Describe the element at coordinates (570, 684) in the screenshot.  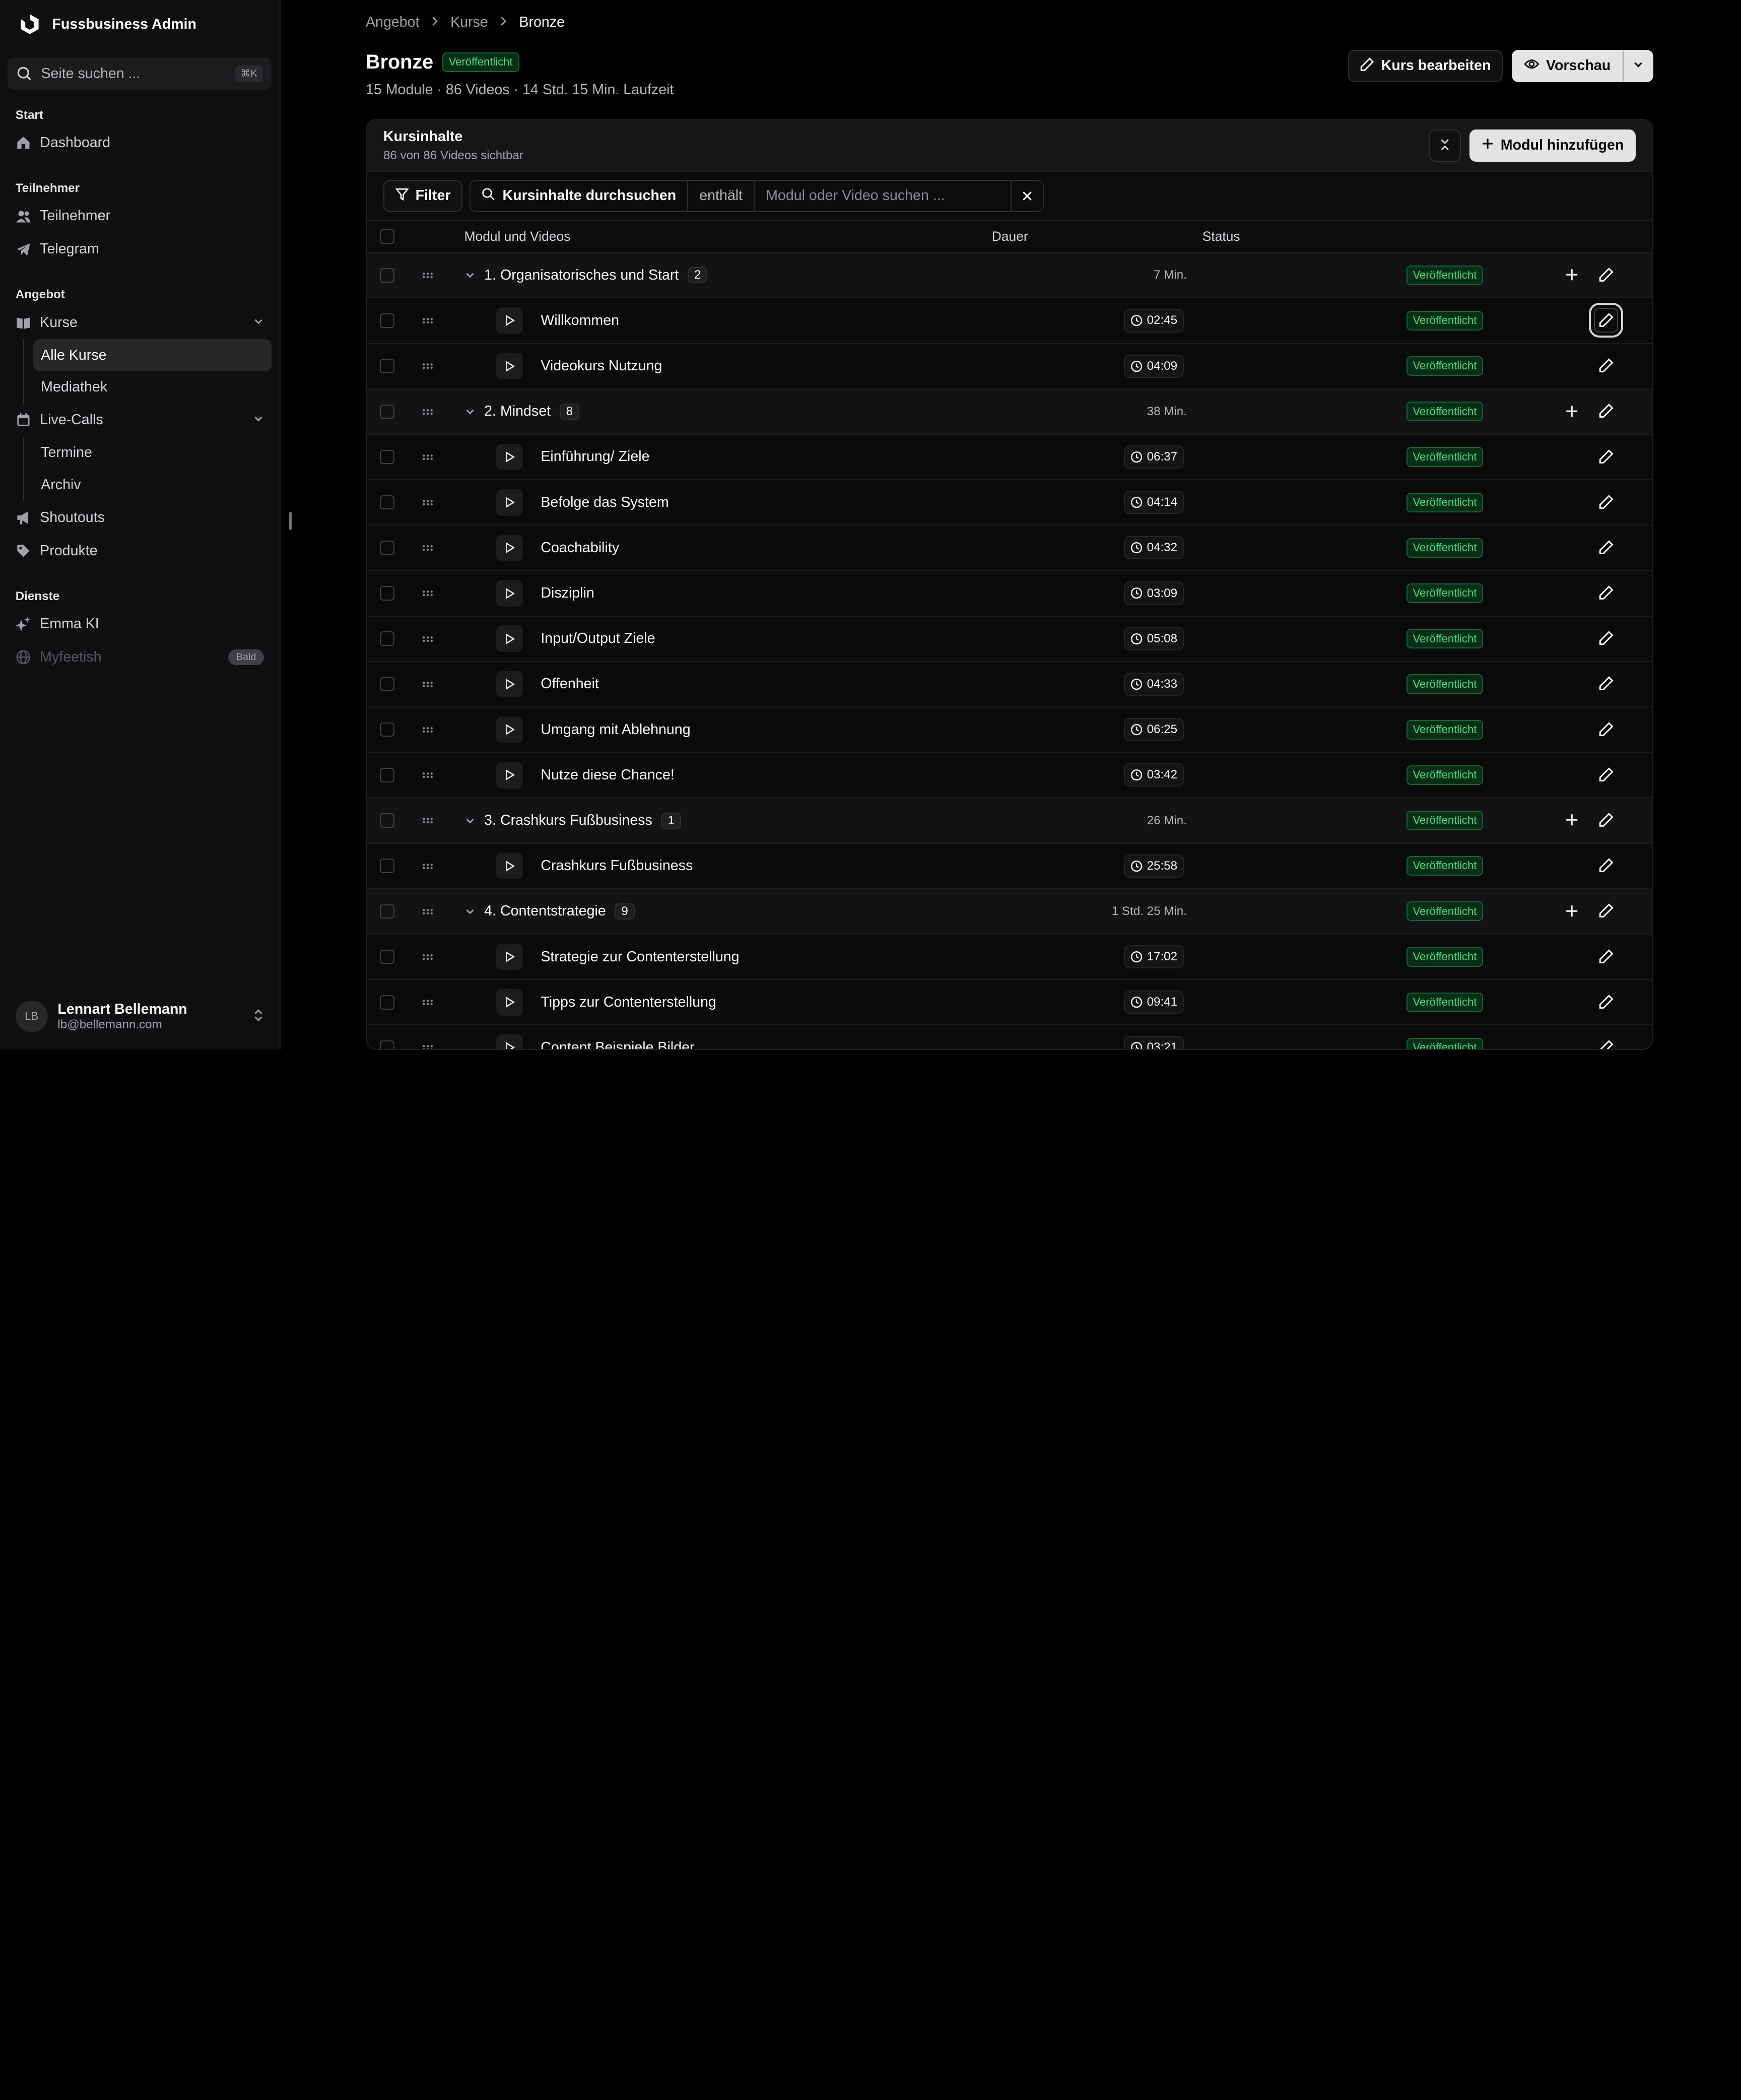
I see `video-name: Offenheit` at that location.